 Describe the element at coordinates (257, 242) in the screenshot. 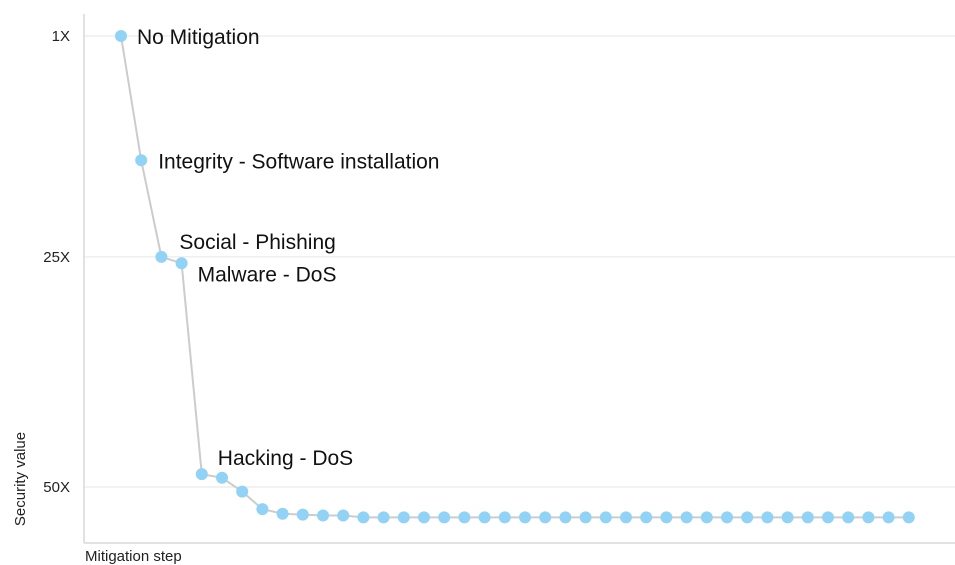

I see `annotation-label: Social - Phishing` at that location.